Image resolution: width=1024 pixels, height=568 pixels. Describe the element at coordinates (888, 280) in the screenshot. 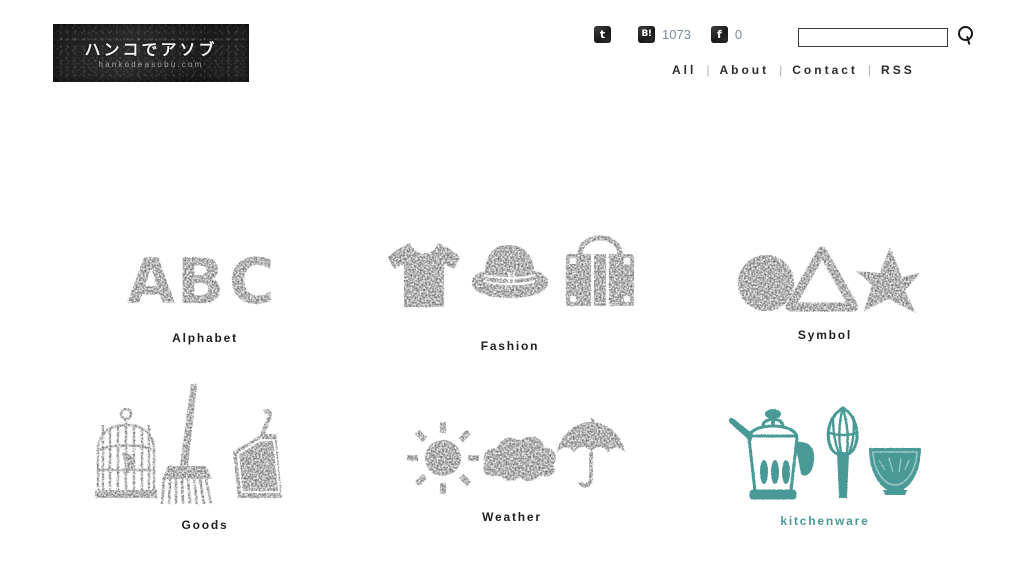

I see `star-icon` at that location.